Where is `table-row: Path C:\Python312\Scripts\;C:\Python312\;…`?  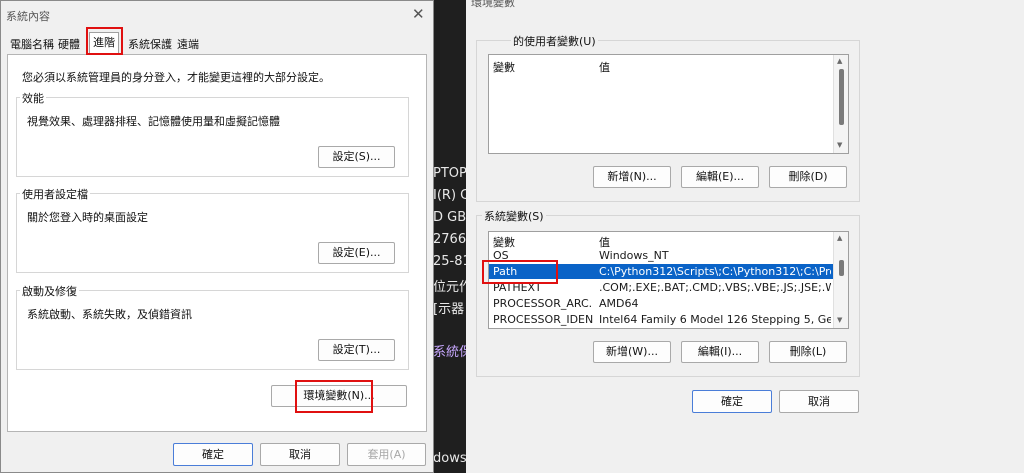 table-row: Path C:\Python312\Scripts\;C:\Python312\;… is located at coordinates (661, 271).